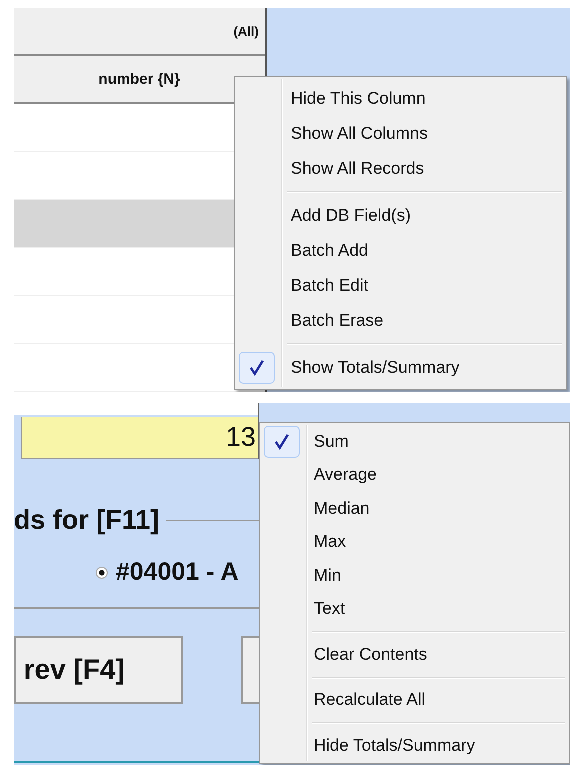 Image resolution: width=572 pixels, height=765 pixels. What do you see at coordinates (177, 572) in the screenshot?
I see `radio-label: #04001 - A` at bounding box center [177, 572].